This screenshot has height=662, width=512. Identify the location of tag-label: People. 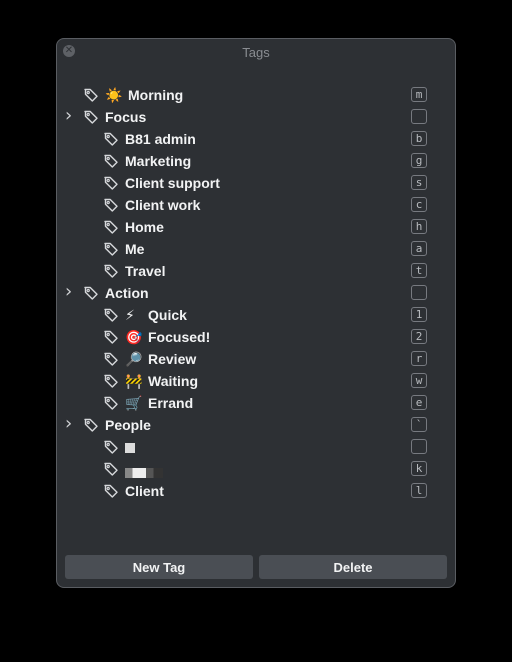
(128, 425).